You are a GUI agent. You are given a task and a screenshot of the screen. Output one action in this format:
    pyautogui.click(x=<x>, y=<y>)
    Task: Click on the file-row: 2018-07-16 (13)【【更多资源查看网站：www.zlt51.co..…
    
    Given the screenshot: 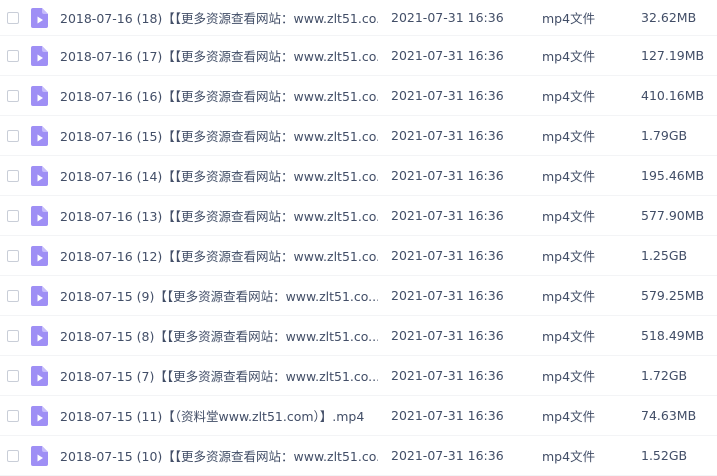 What is the action you would take?
    pyautogui.click(x=358, y=216)
    